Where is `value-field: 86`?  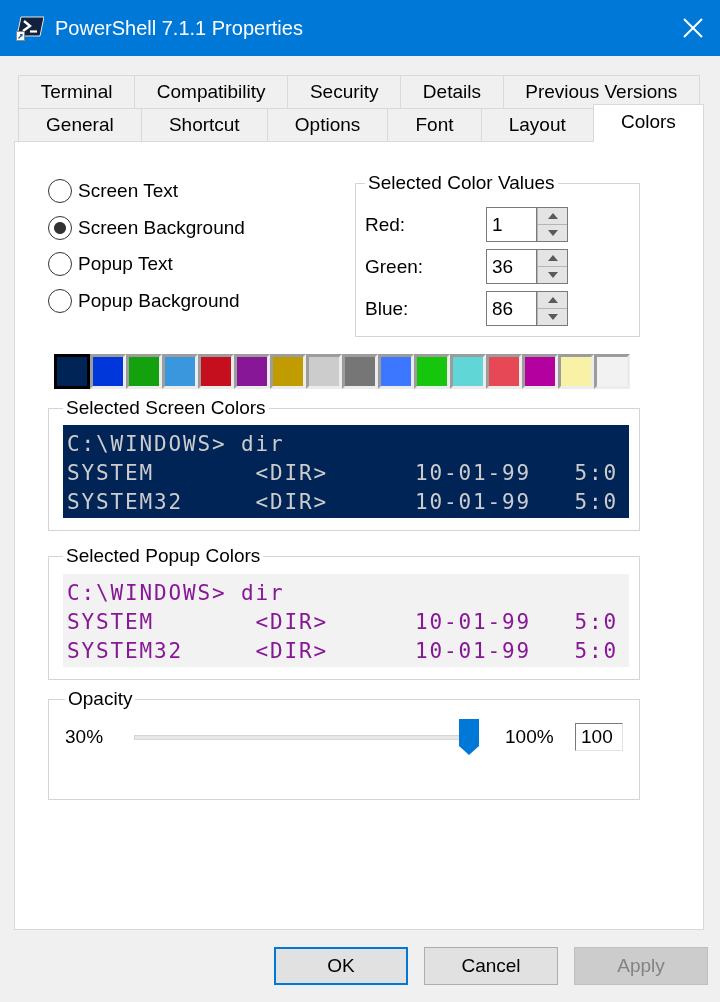
value-field: 86 is located at coordinates (511, 308).